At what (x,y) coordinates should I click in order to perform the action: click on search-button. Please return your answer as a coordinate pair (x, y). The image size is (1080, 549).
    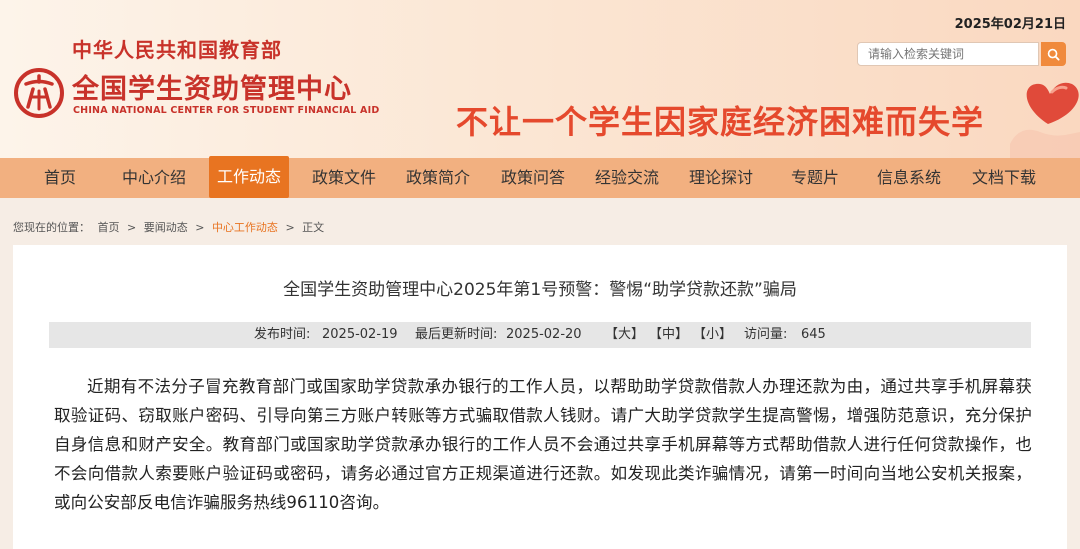
    Looking at the image, I should click on (1053, 54).